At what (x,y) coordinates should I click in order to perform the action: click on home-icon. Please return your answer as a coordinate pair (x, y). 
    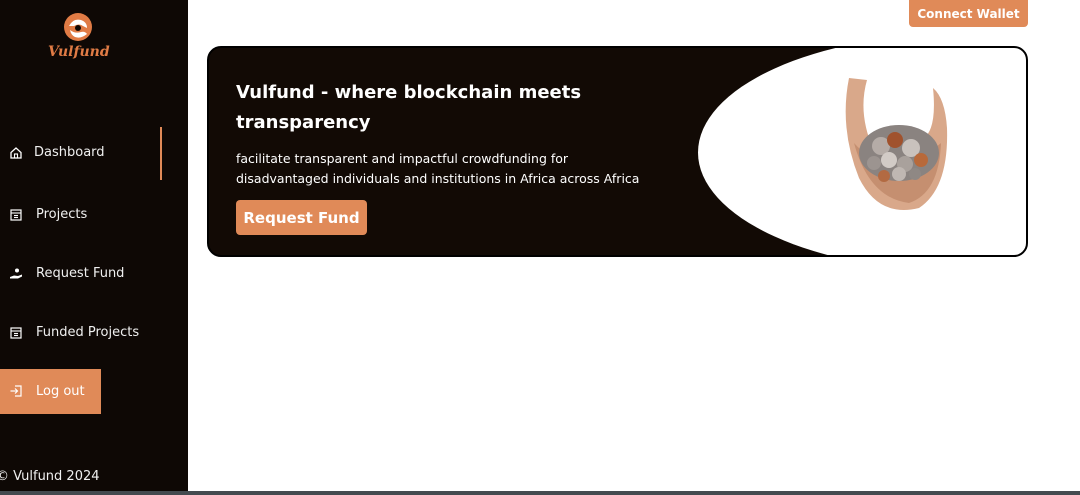
    Looking at the image, I should click on (16, 153).